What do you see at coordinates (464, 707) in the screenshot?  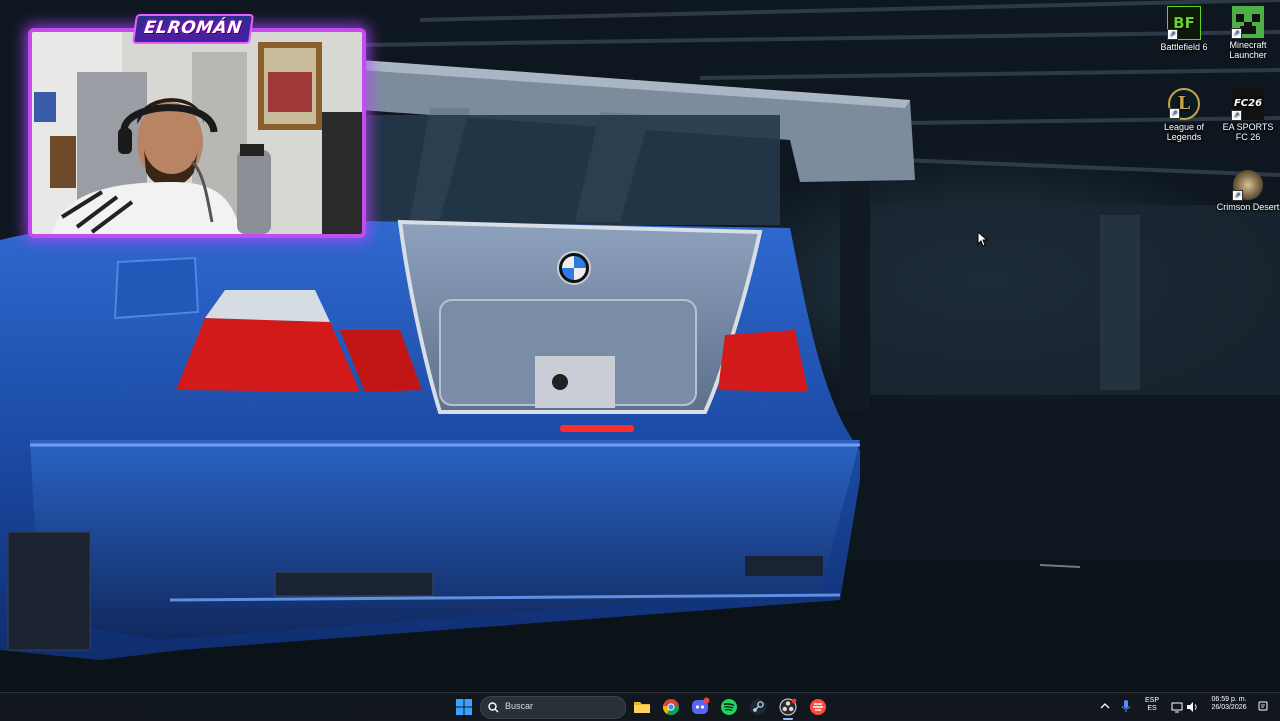 I see `windows-start-icon` at bounding box center [464, 707].